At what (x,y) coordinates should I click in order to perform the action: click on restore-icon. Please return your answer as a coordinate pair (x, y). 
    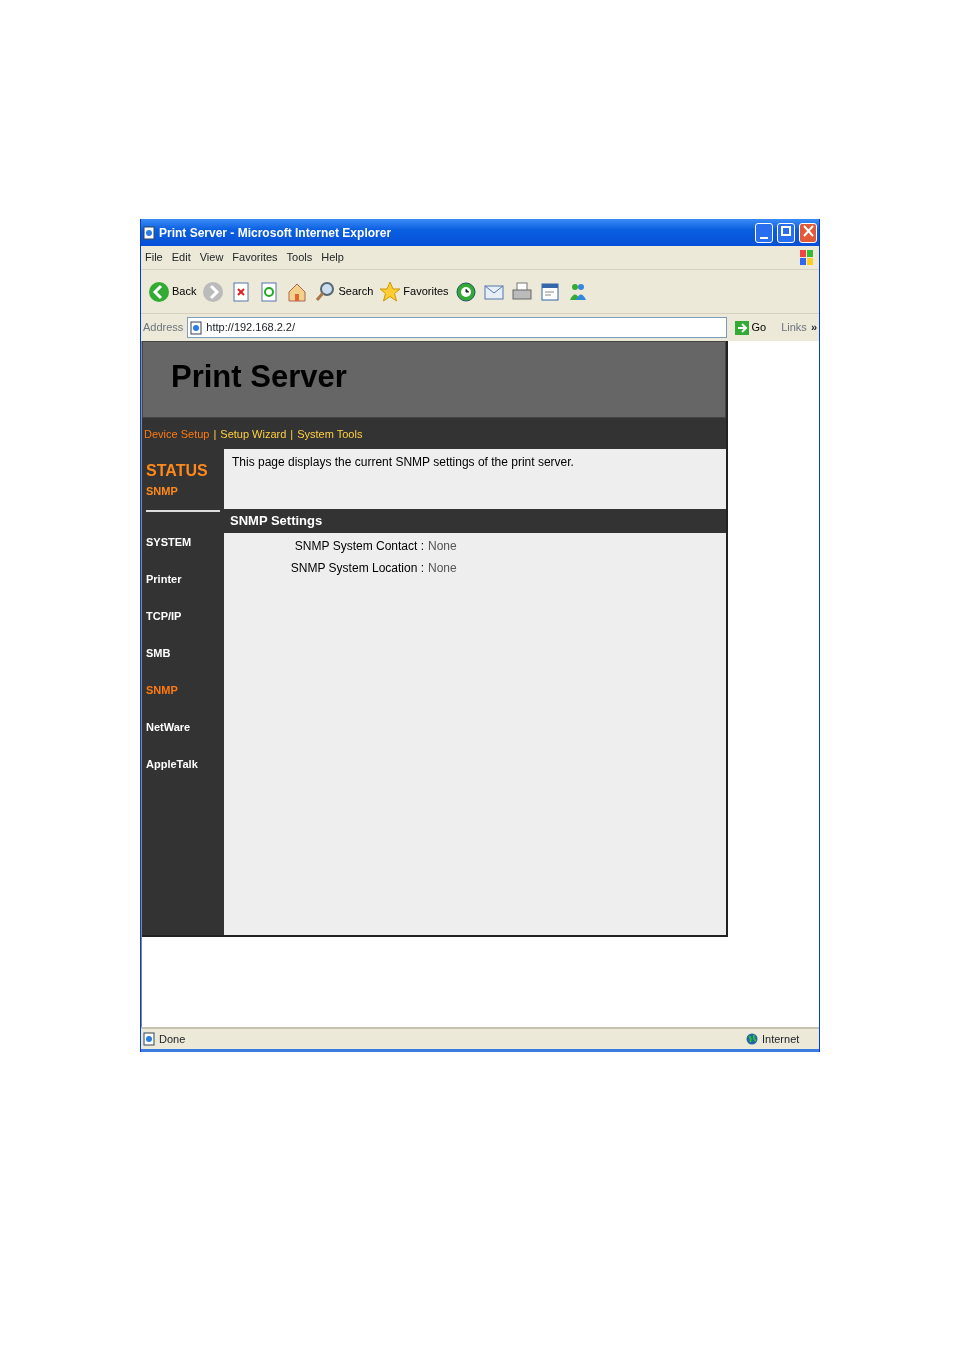
    Looking at the image, I should click on (786, 231).